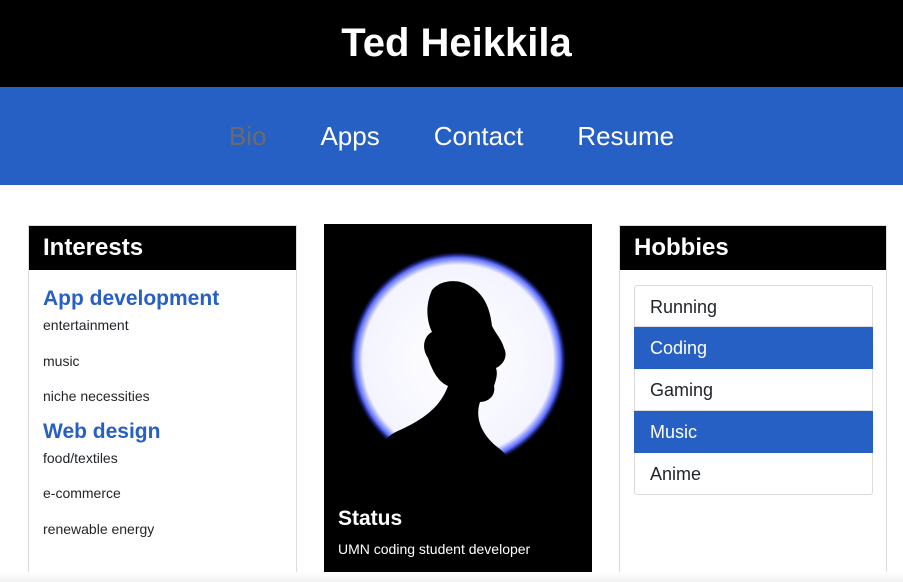 Image resolution: width=903 pixels, height=582 pixels. Describe the element at coordinates (86, 325) in the screenshot. I see `interest-item: entertainment` at that location.